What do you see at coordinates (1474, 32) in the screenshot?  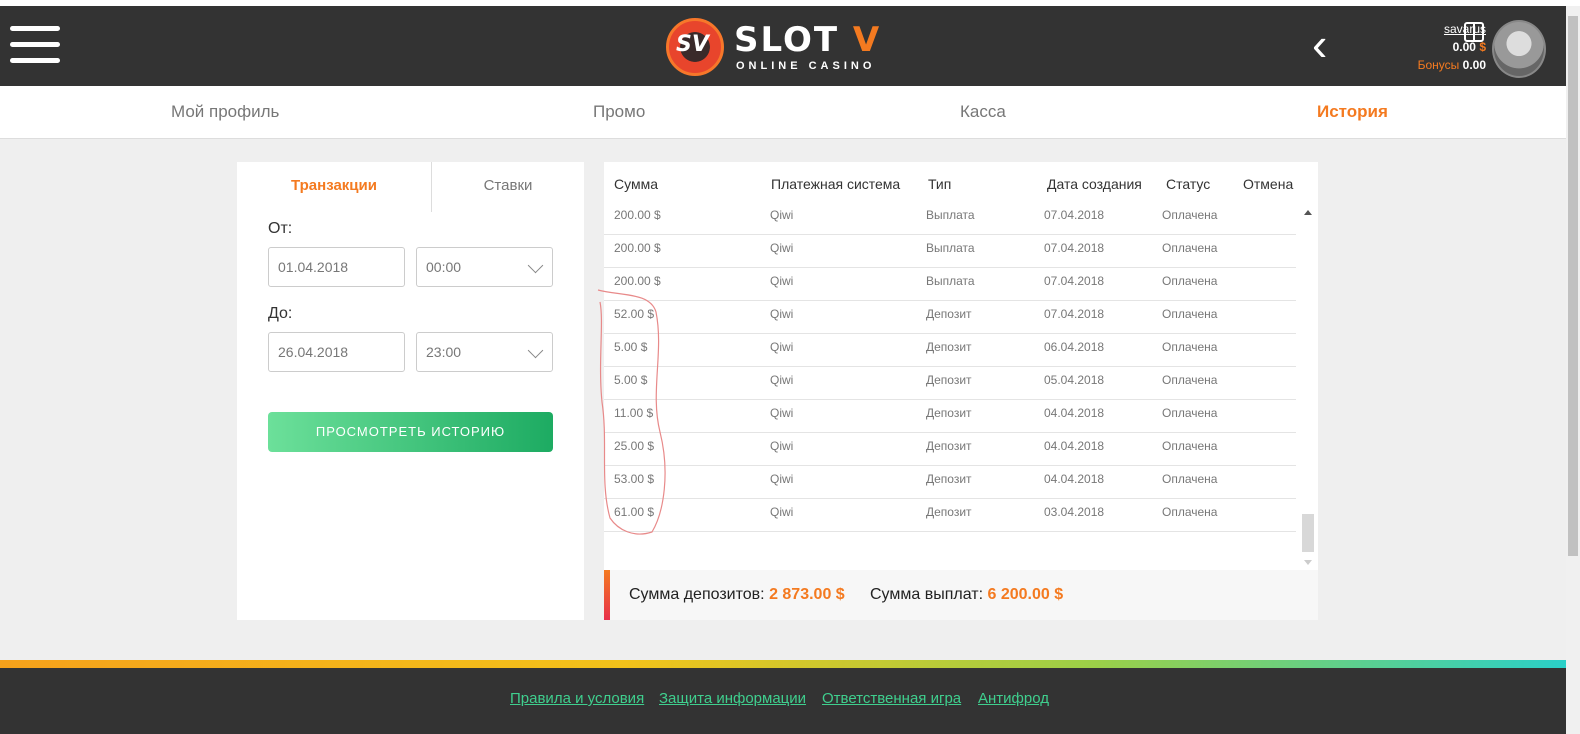 I see `gift-icon` at bounding box center [1474, 32].